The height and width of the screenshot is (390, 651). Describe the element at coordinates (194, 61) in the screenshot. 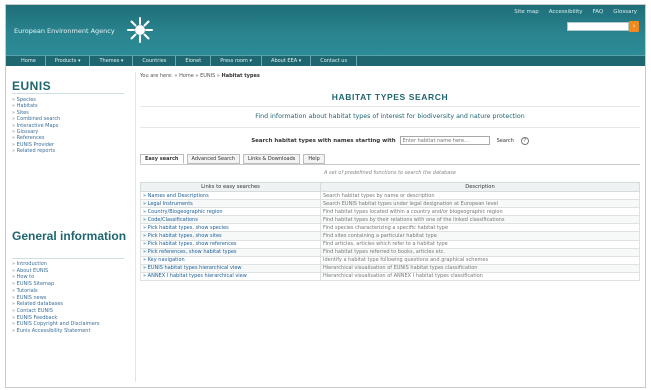

I see `nav-eionet: Eionet` at that location.